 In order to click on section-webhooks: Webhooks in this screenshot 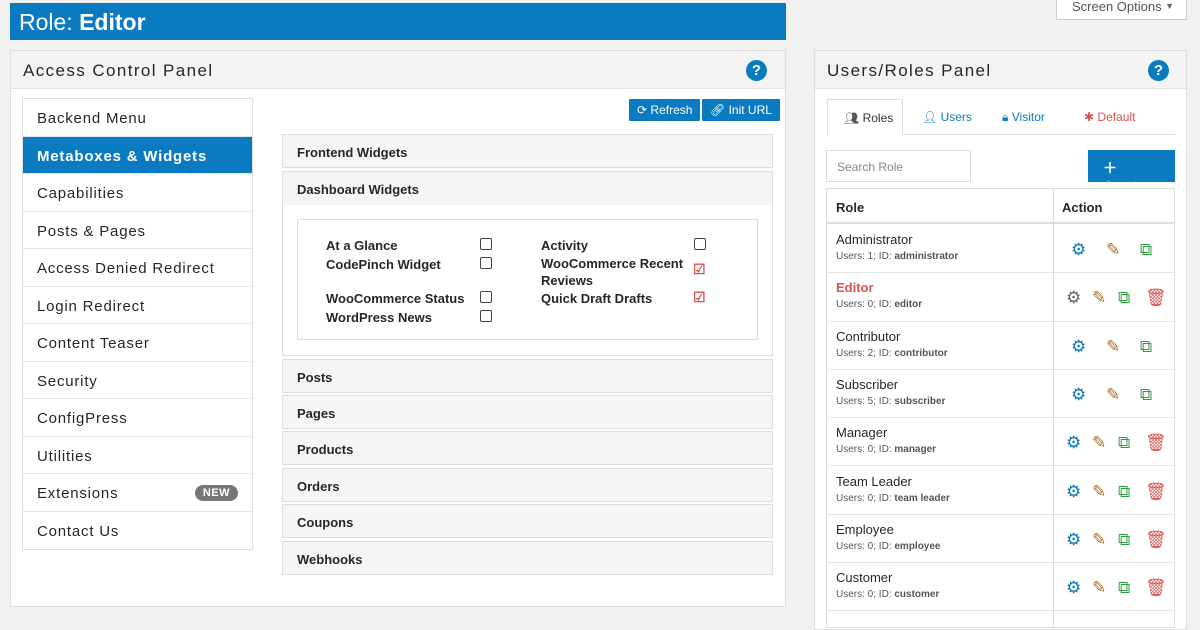, I will do `click(527, 558)`.